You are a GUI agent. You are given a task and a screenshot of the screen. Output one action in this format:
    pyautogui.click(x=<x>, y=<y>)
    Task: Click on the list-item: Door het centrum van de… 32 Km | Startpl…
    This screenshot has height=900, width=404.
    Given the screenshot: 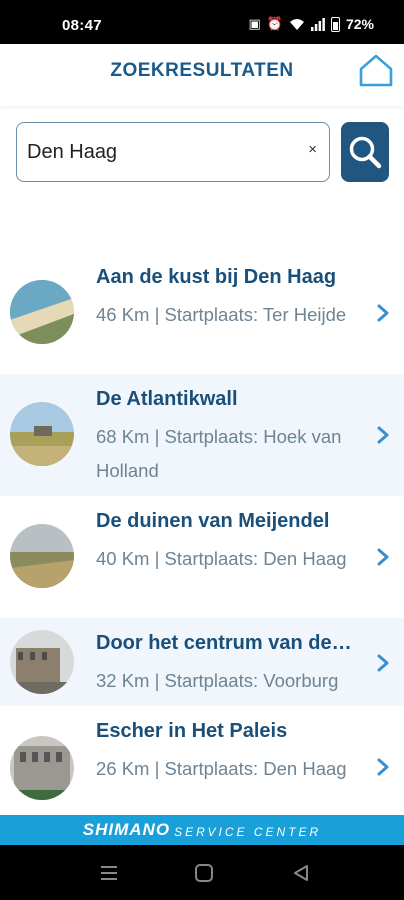 What is the action you would take?
    pyautogui.click(x=202, y=662)
    